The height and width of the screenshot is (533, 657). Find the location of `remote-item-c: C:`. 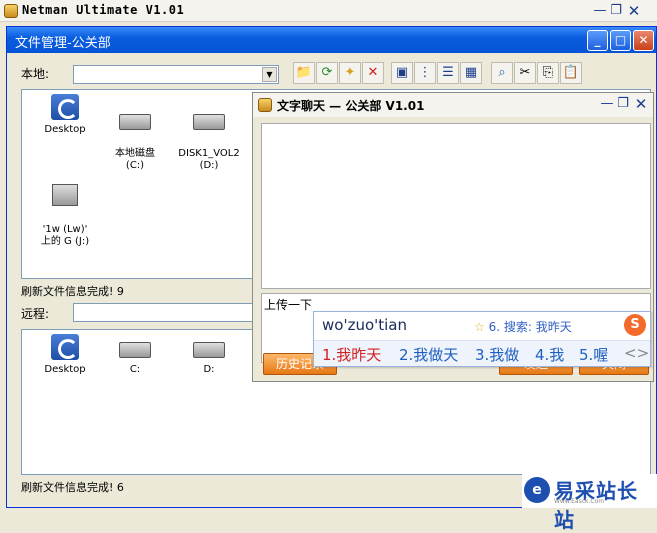

remote-item-c: C: is located at coordinates (135, 355).